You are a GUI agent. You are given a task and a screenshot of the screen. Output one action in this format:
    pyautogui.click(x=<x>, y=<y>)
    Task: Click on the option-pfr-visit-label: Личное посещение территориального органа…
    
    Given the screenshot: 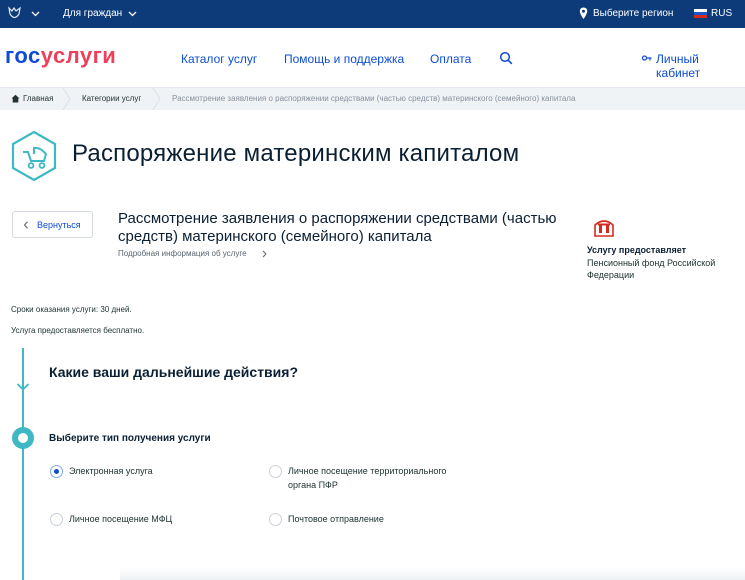 What is the action you would take?
    pyautogui.click(x=378, y=478)
    